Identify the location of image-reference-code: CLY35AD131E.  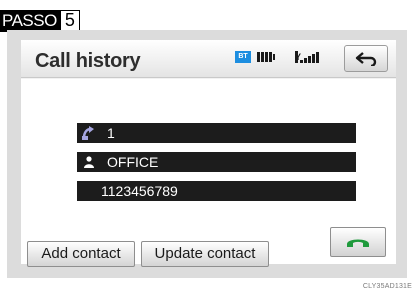
(387, 286).